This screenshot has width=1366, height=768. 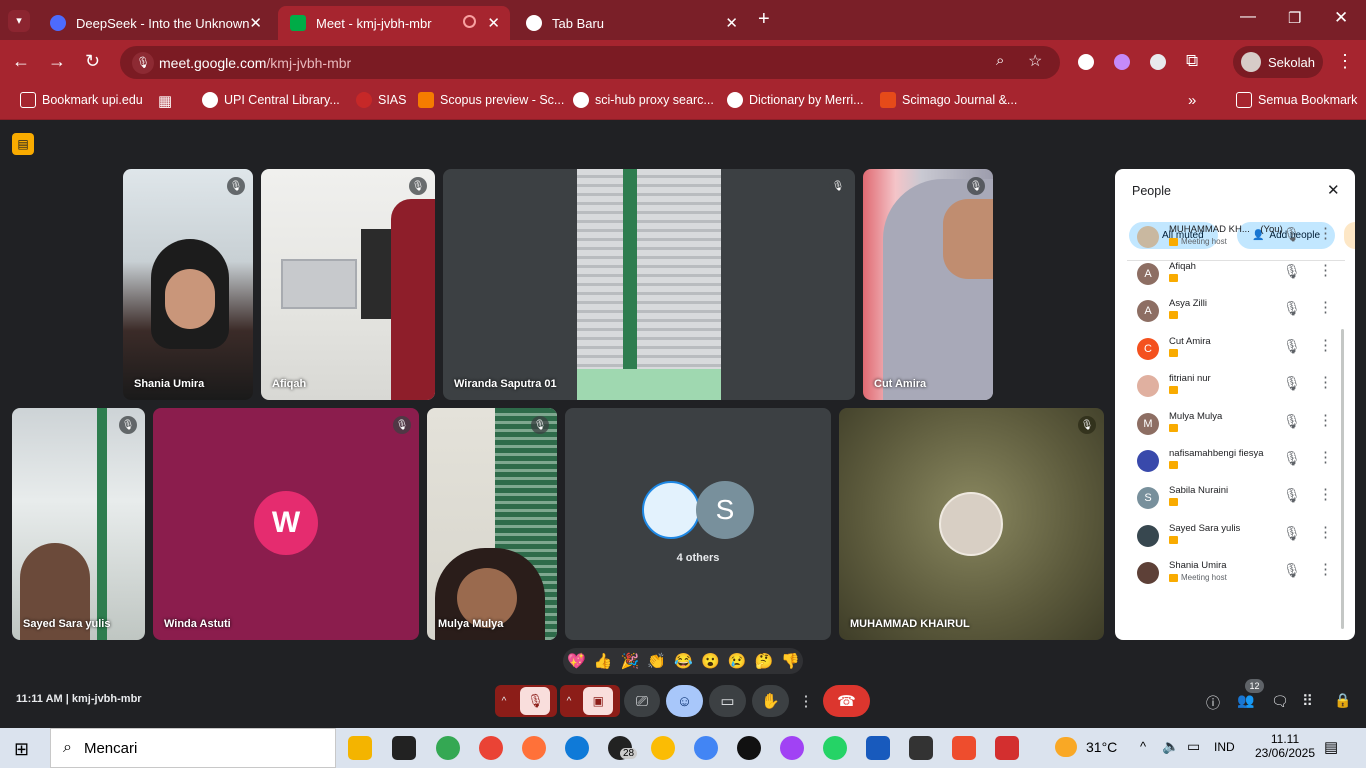 What do you see at coordinates (448, 748) in the screenshot?
I see `chrome-icon` at bounding box center [448, 748].